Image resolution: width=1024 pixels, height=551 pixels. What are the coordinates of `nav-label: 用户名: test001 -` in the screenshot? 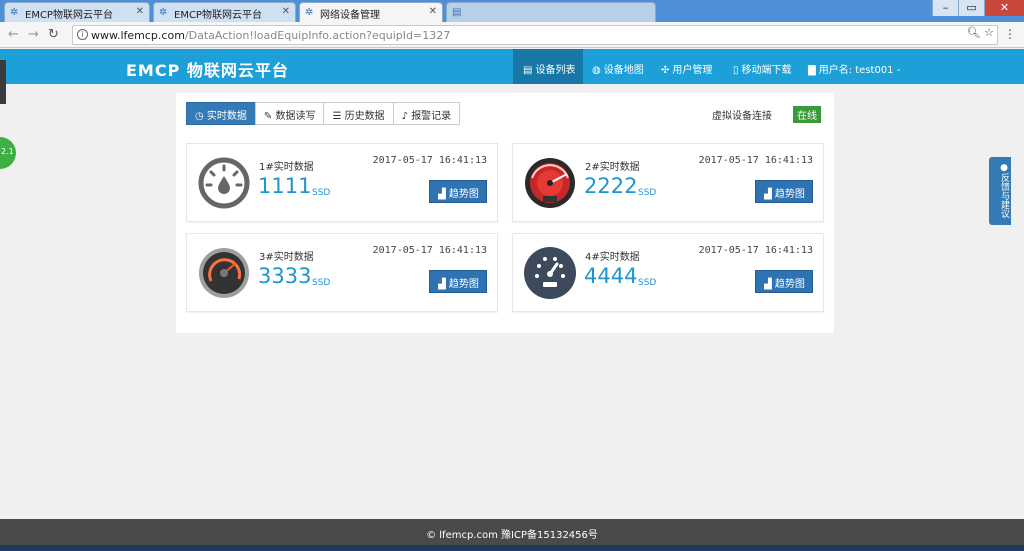 It's located at (859, 70).